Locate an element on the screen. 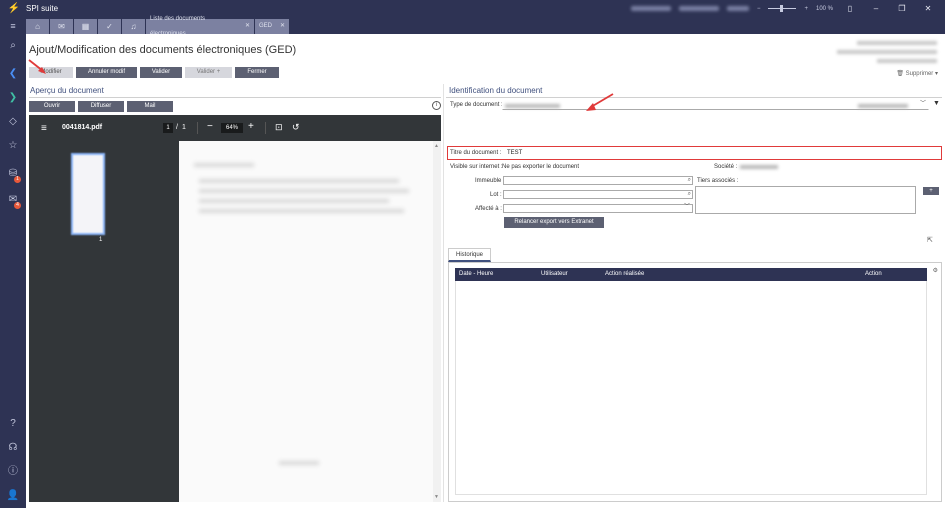 This screenshot has width=945, height=508. tab-calendar: ▦ is located at coordinates (85, 26).